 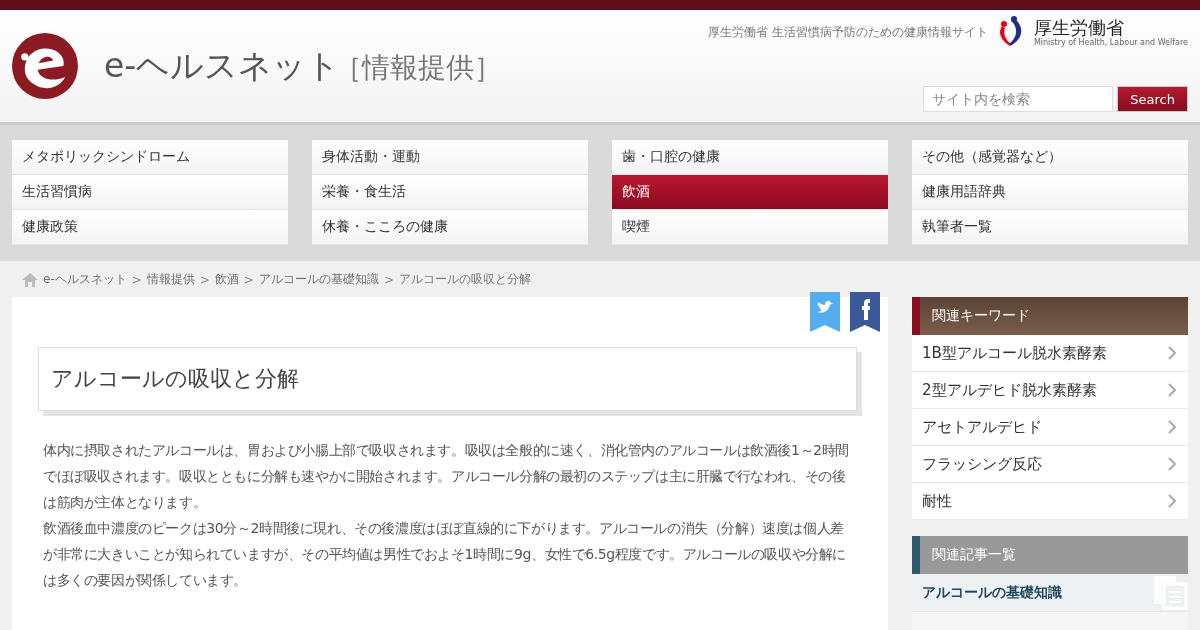 What do you see at coordinates (318, 279) in the screenshot?
I see `breadcrumb-link: アルコールの基礎知識` at bounding box center [318, 279].